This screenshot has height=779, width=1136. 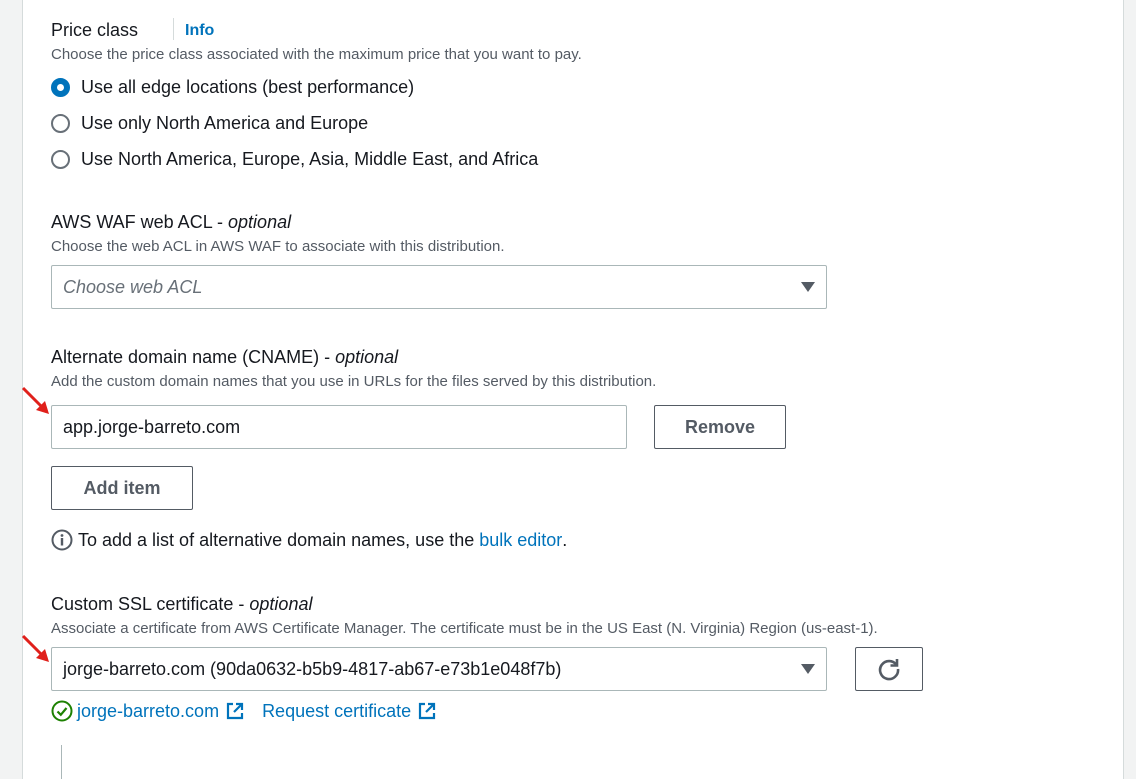 What do you see at coordinates (565, 539) in the screenshot?
I see `hint-suffix: .` at bounding box center [565, 539].